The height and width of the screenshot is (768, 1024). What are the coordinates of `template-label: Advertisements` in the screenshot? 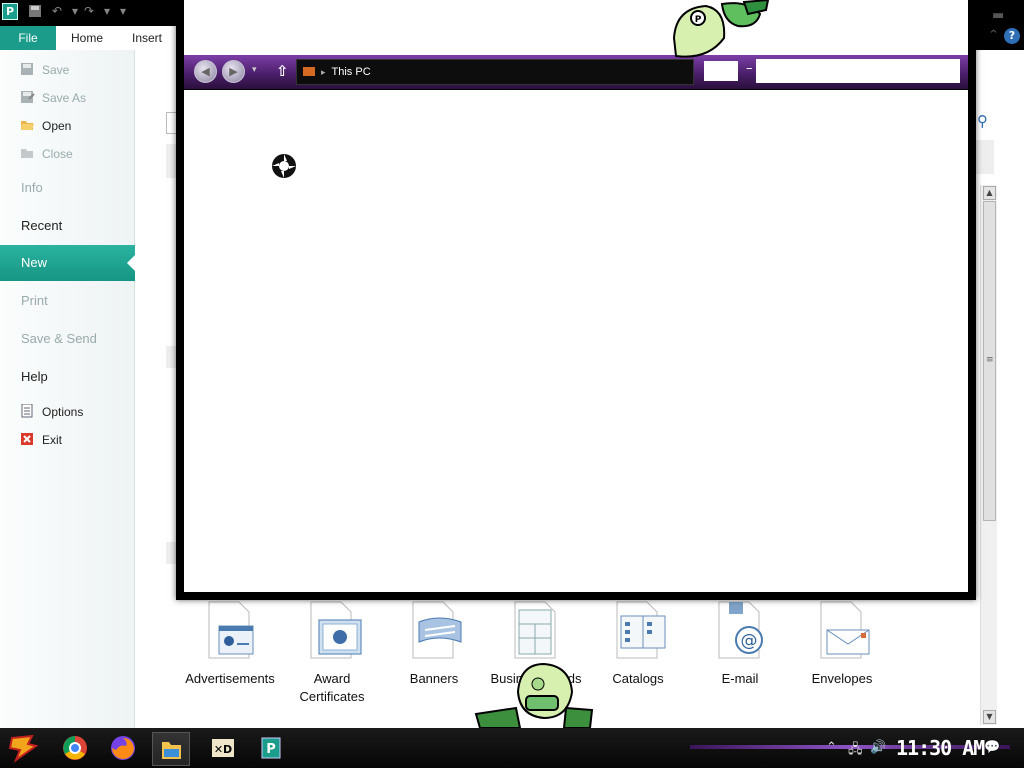 It's located at (230, 678).